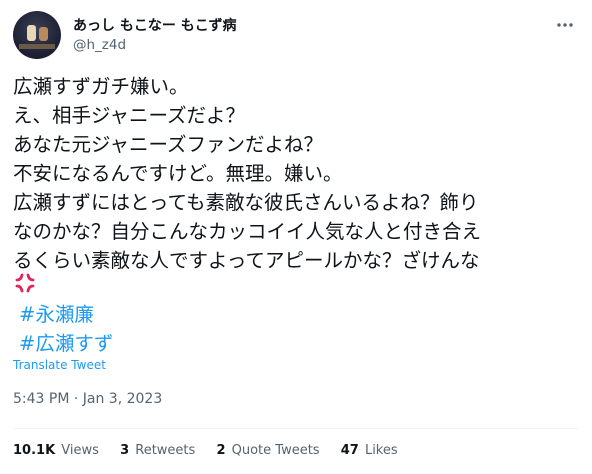 The width and height of the screenshot is (592, 474). What do you see at coordinates (66, 341) in the screenshot?
I see `hashtag-link: #広瀬すず` at bounding box center [66, 341].